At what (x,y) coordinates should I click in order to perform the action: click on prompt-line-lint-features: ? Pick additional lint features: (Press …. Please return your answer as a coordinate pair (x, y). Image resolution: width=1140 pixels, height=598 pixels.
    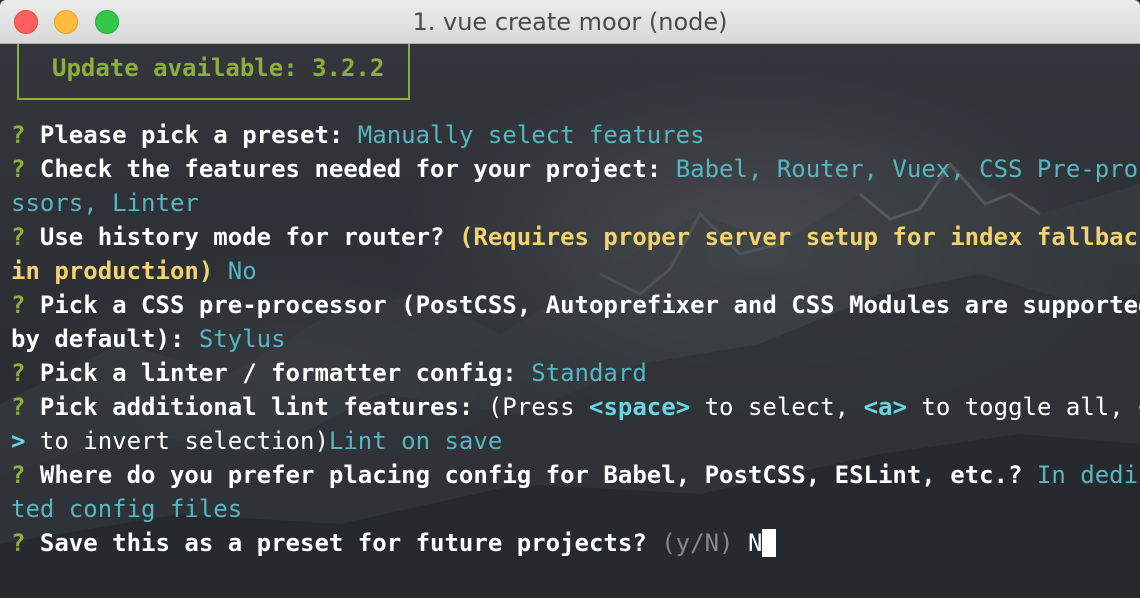
    Looking at the image, I should click on (575, 407).